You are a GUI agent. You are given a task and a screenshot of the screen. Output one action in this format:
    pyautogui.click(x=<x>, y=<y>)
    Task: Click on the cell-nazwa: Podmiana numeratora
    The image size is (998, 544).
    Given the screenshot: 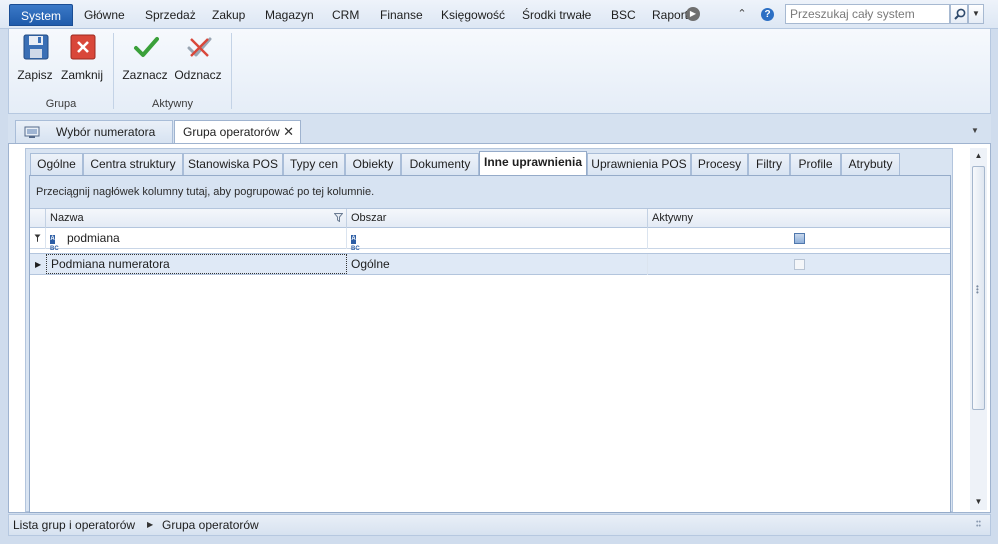 What is the action you would take?
    pyautogui.click(x=196, y=264)
    